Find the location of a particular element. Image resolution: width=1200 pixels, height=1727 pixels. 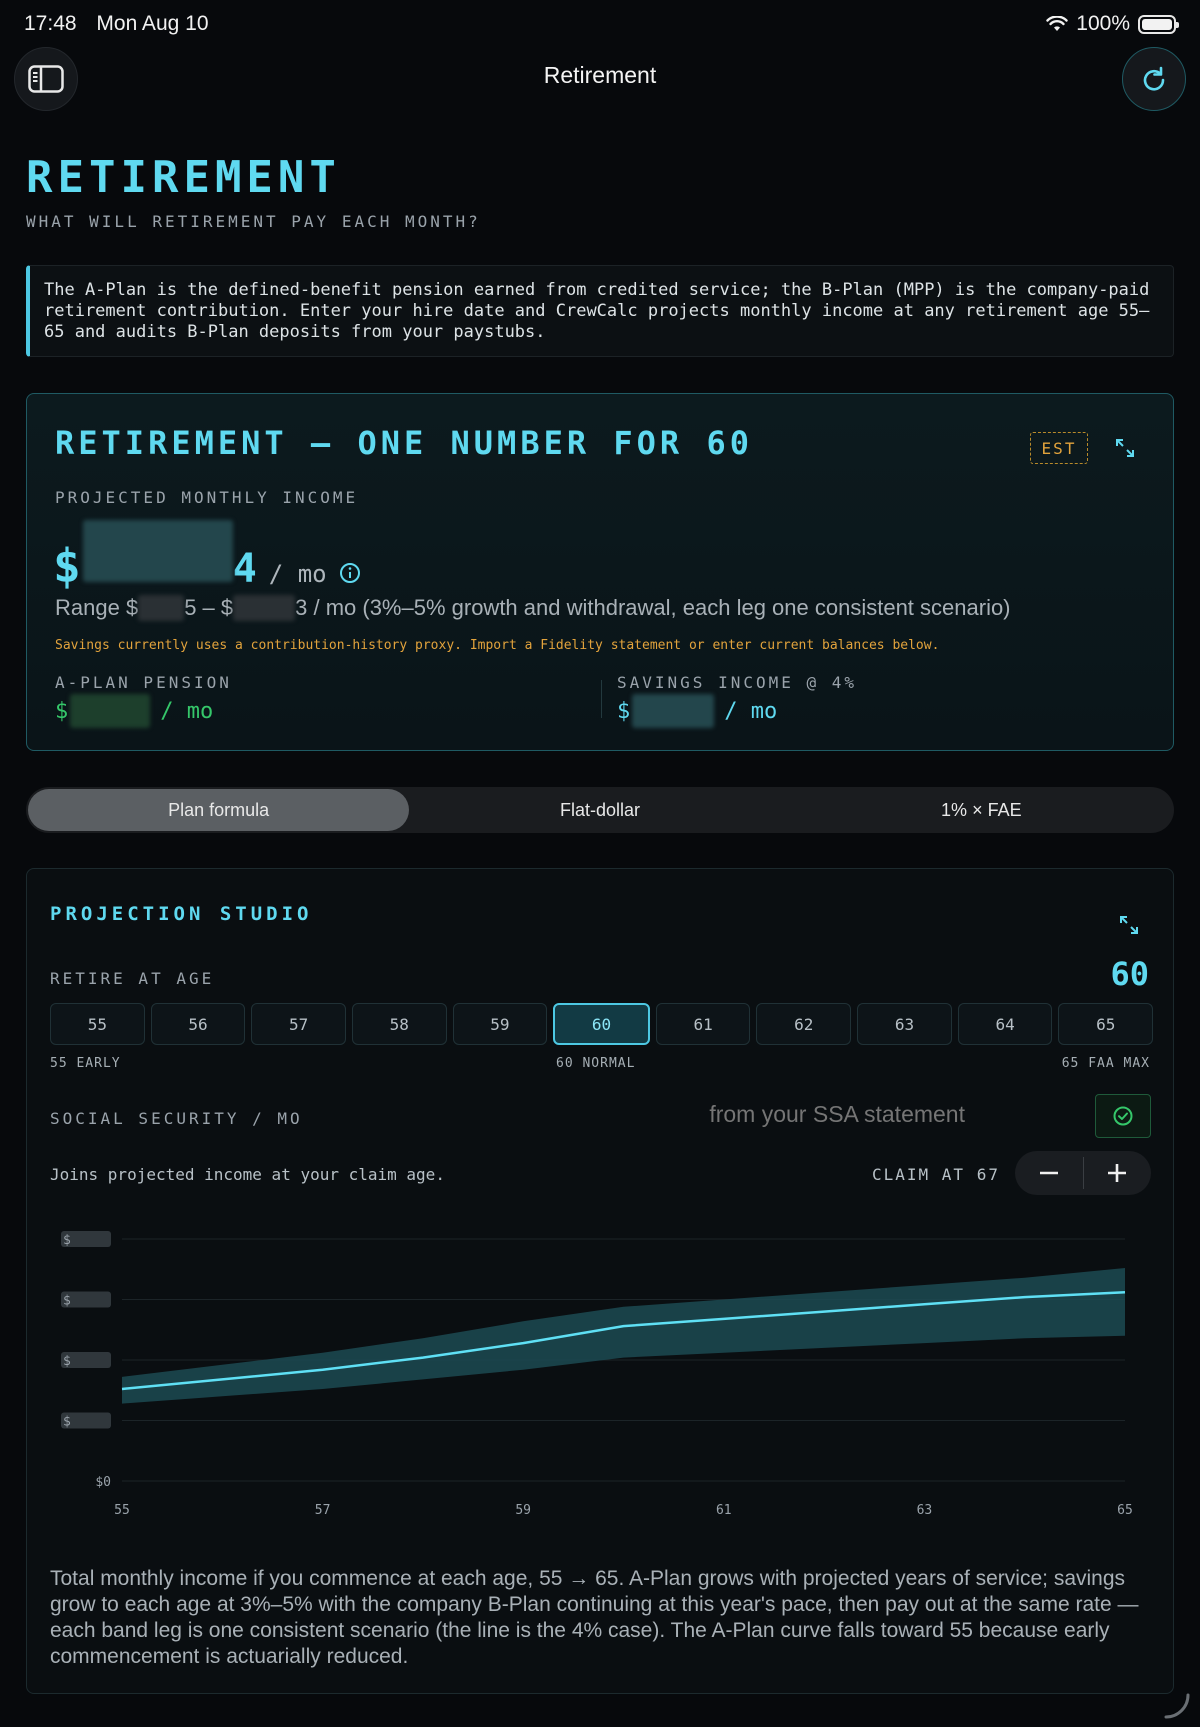

projected-income-value: $ 4 / mo is located at coordinates (207, 556).